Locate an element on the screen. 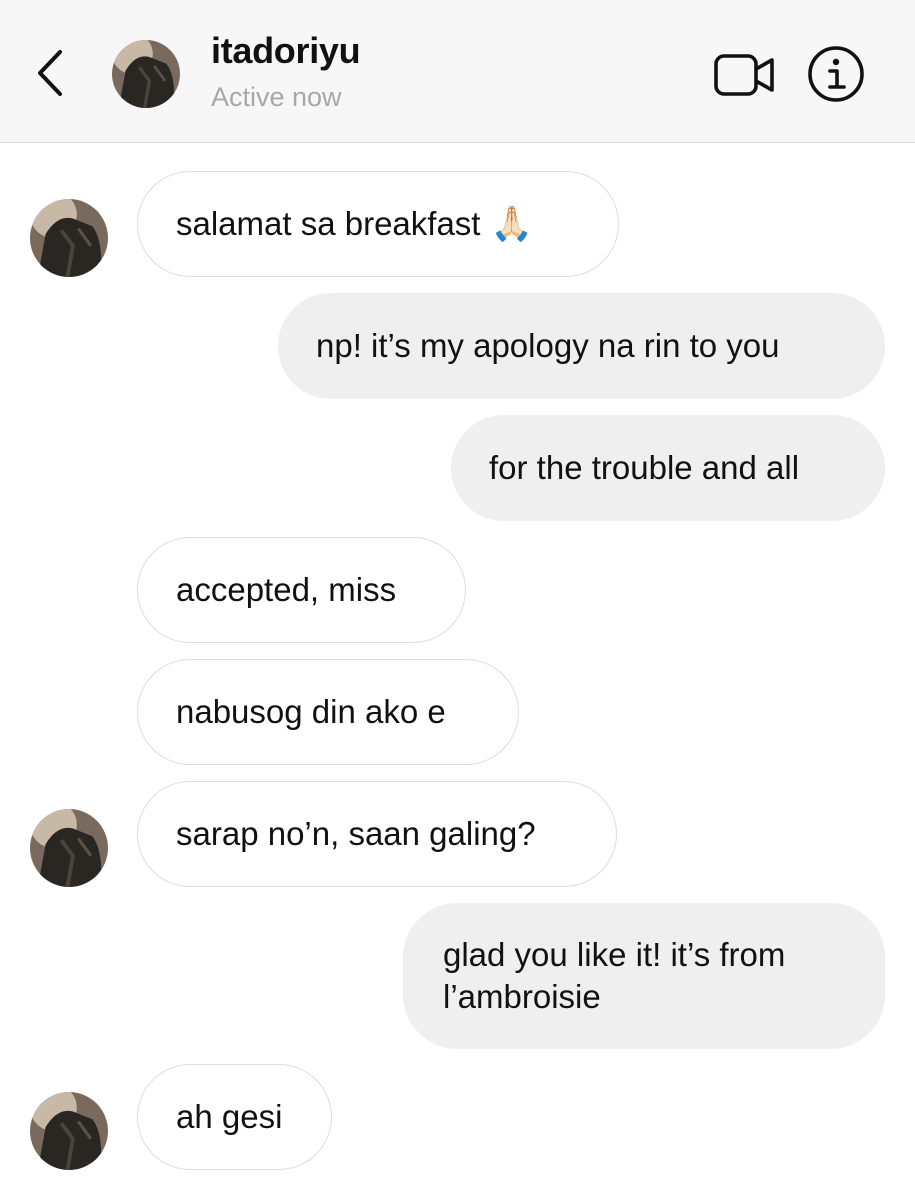 This screenshot has width=915, height=1200. message-text: salamat sa breakfast is located at coordinates (328, 223).